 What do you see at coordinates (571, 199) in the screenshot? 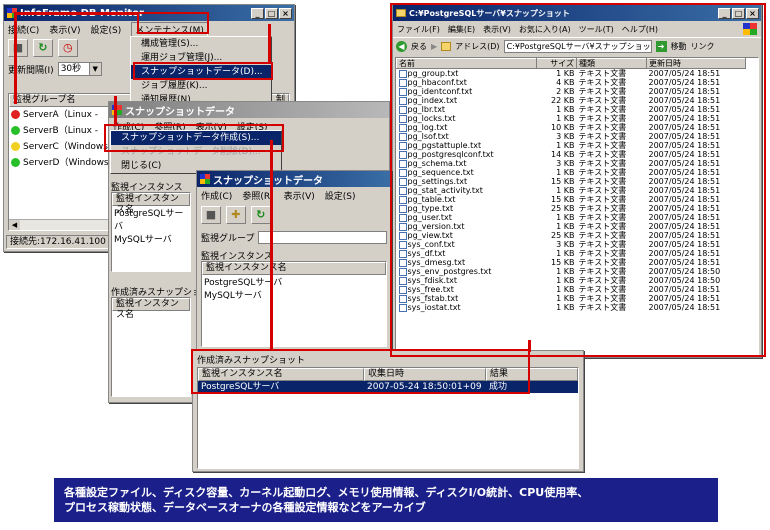
I see `file-row: pg_table.txt 15 KB テキスト文書 2007/05/24 18:51` at bounding box center [571, 199].